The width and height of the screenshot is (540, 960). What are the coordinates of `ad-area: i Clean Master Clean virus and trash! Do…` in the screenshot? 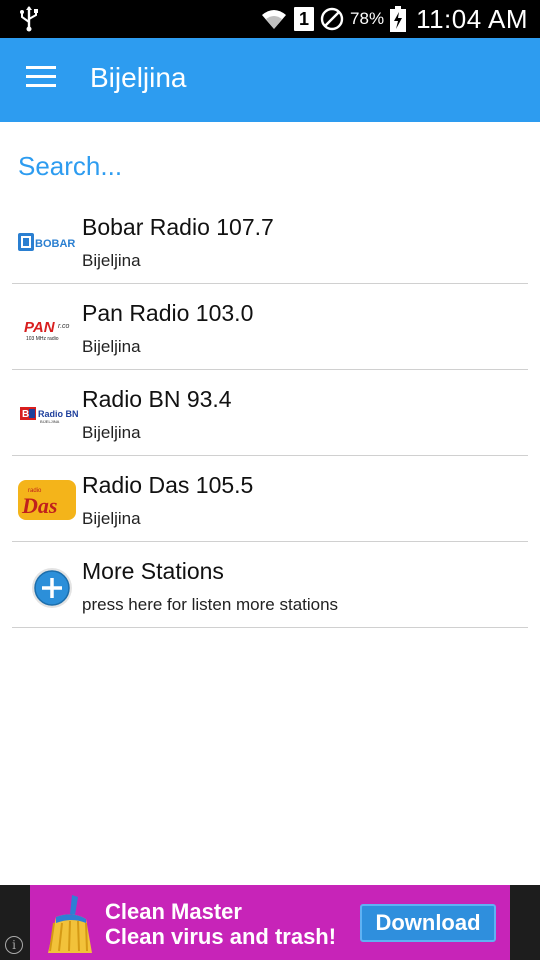 It's located at (270, 922).